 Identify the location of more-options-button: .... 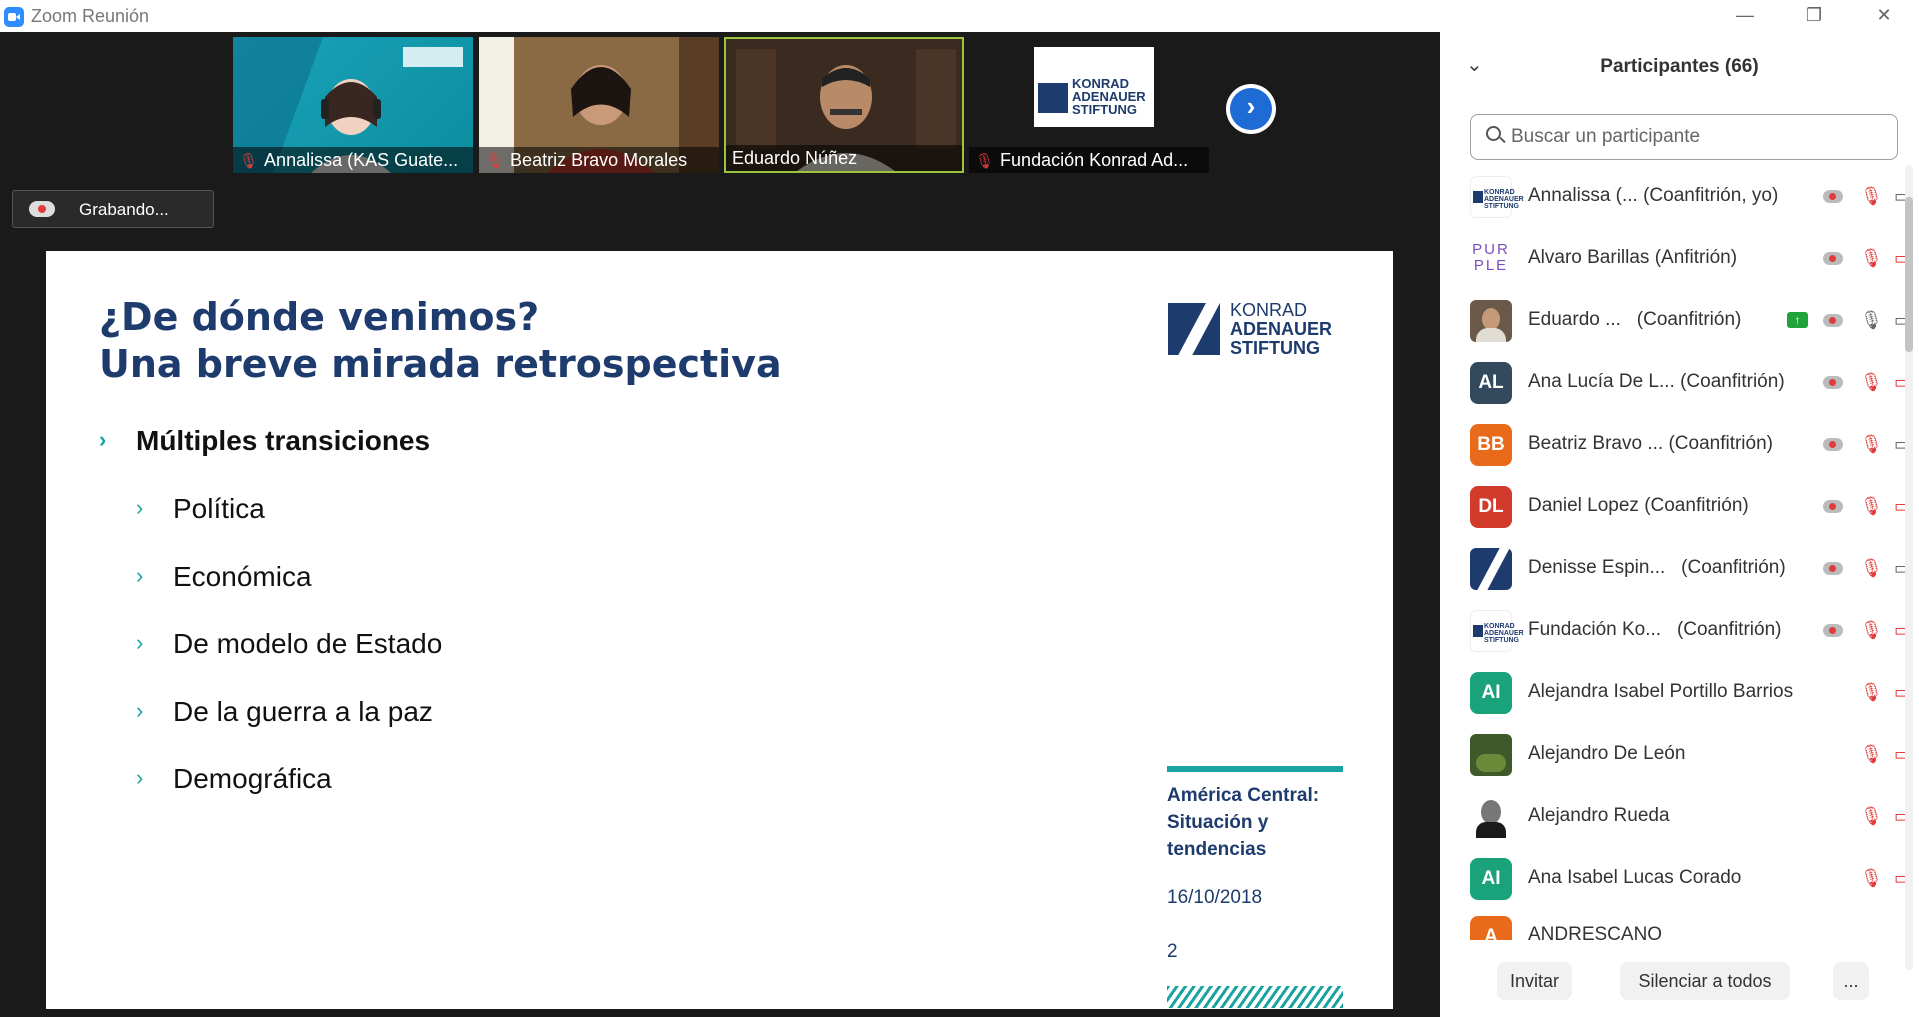
(1851, 981).